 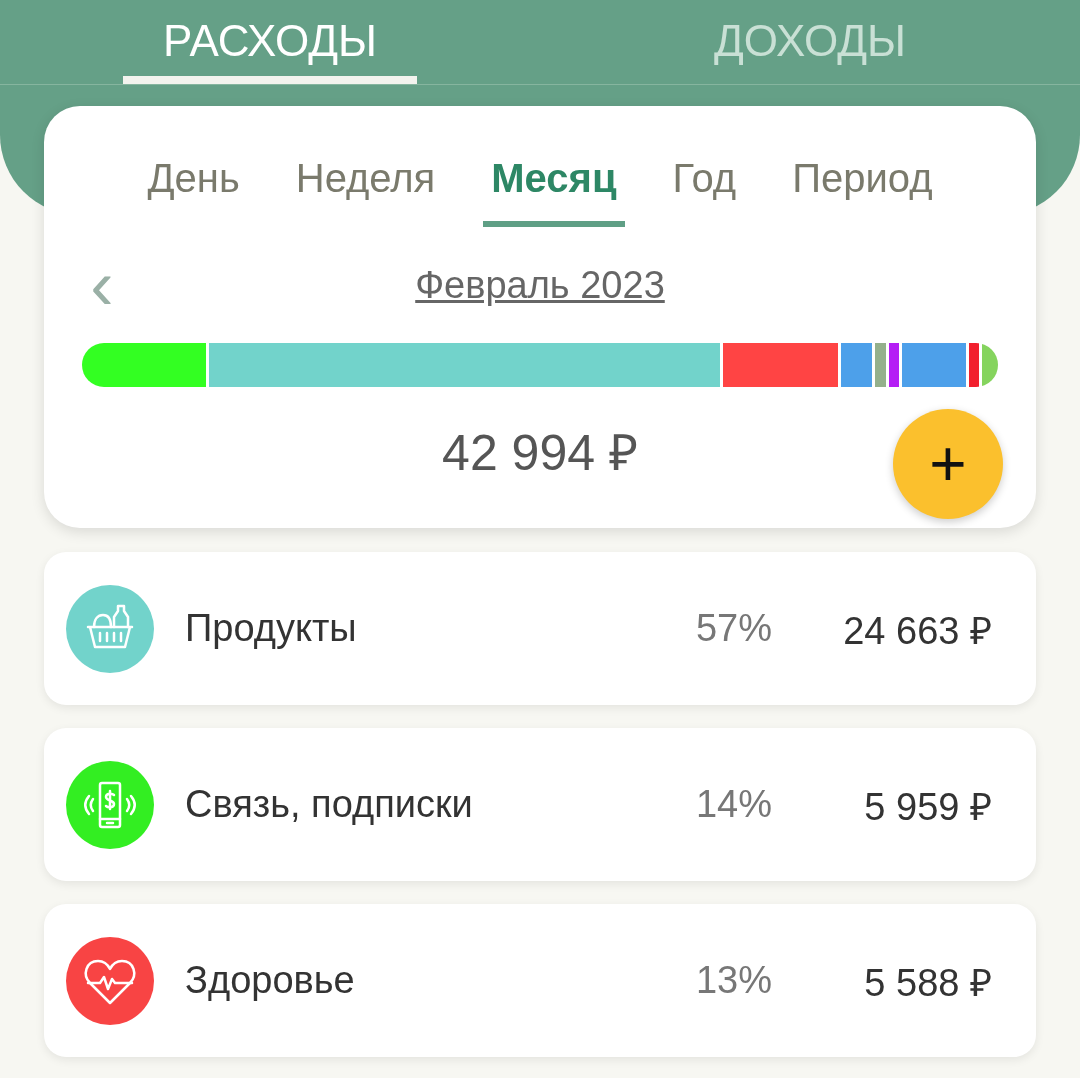 What do you see at coordinates (862, 189) in the screenshot?
I see `period-tab: Период` at bounding box center [862, 189].